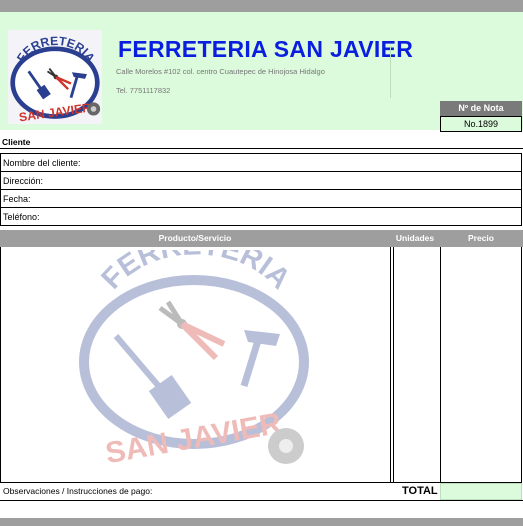 The width and height of the screenshot is (523, 526). I want to click on store-phone: Tel. 7751117832, so click(143, 90).